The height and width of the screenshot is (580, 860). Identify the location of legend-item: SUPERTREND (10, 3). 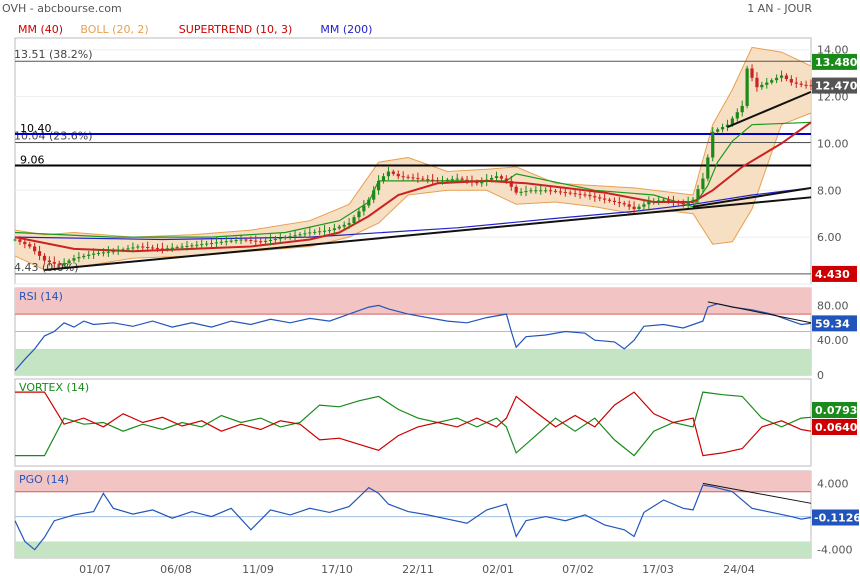
(236, 29).